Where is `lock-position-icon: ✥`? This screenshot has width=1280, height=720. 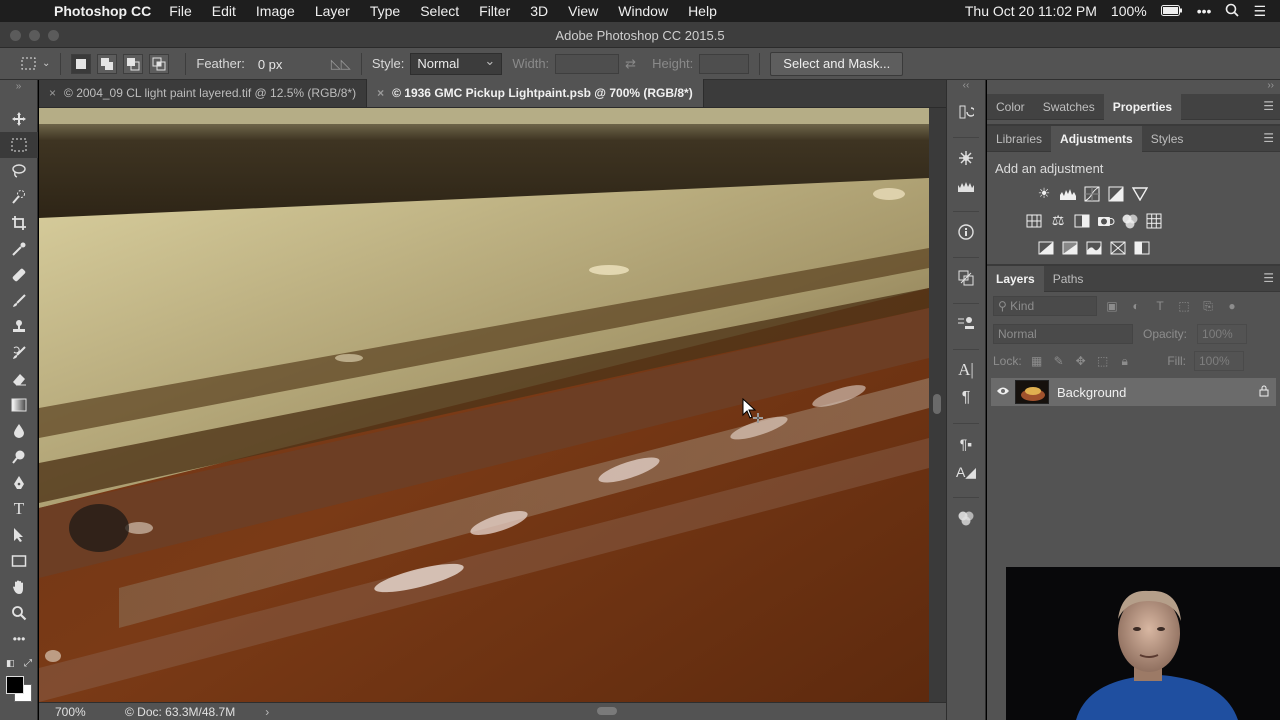
lock-position-icon: ✥ is located at coordinates (1081, 361).